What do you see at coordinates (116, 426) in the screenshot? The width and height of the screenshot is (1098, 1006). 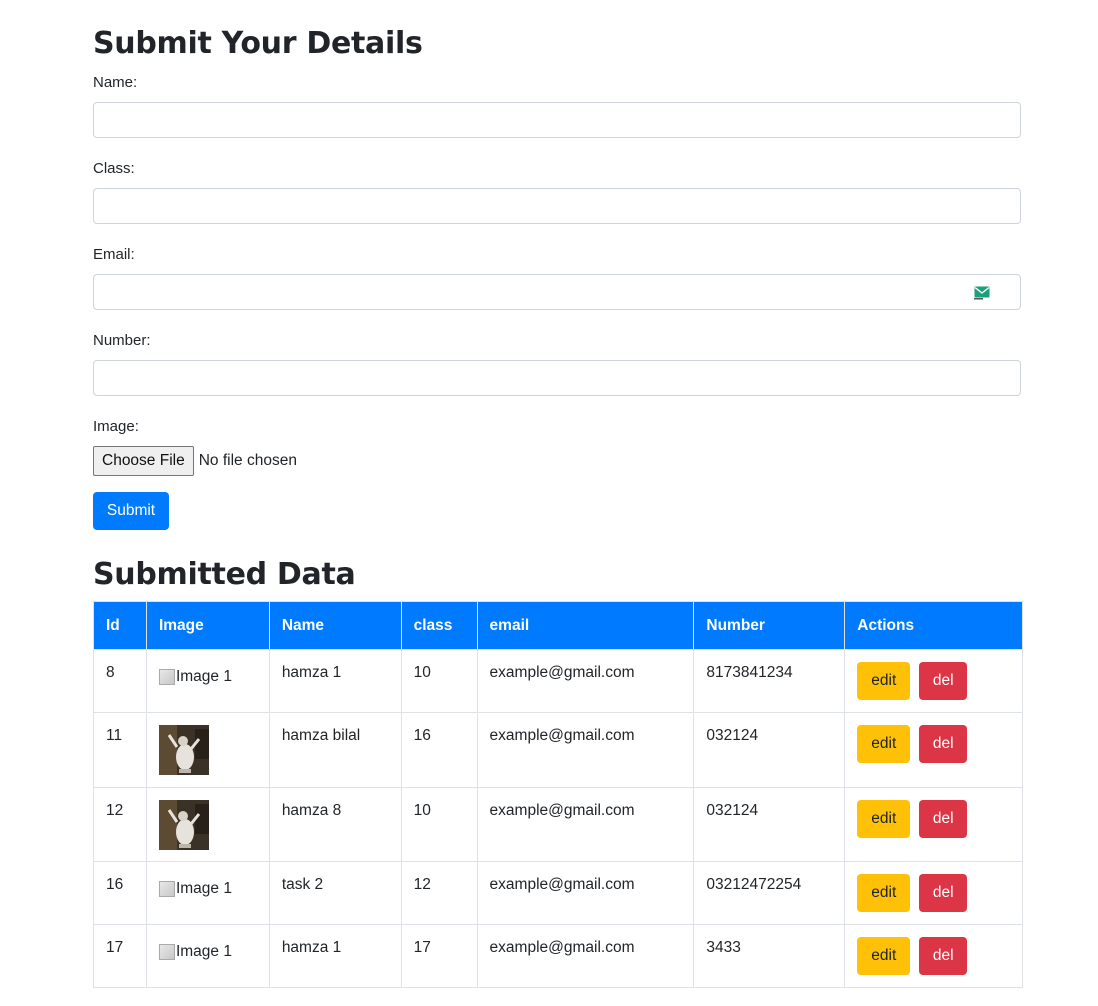 I see `image-label: Image:` at bounding box center [116, 426].